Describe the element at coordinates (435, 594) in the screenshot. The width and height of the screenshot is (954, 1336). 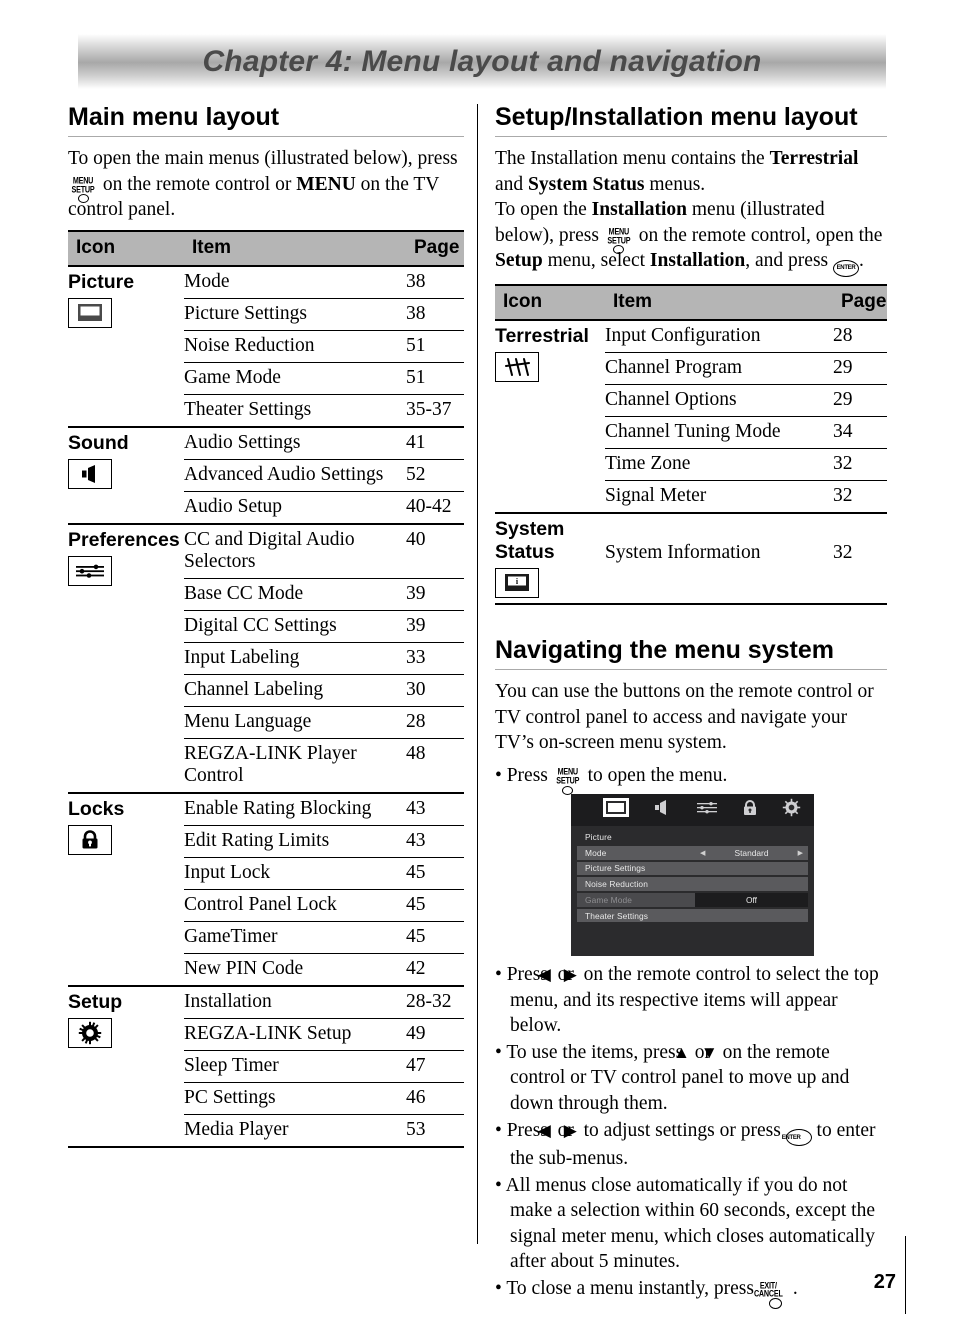
I see `item-page: 39` at that location.